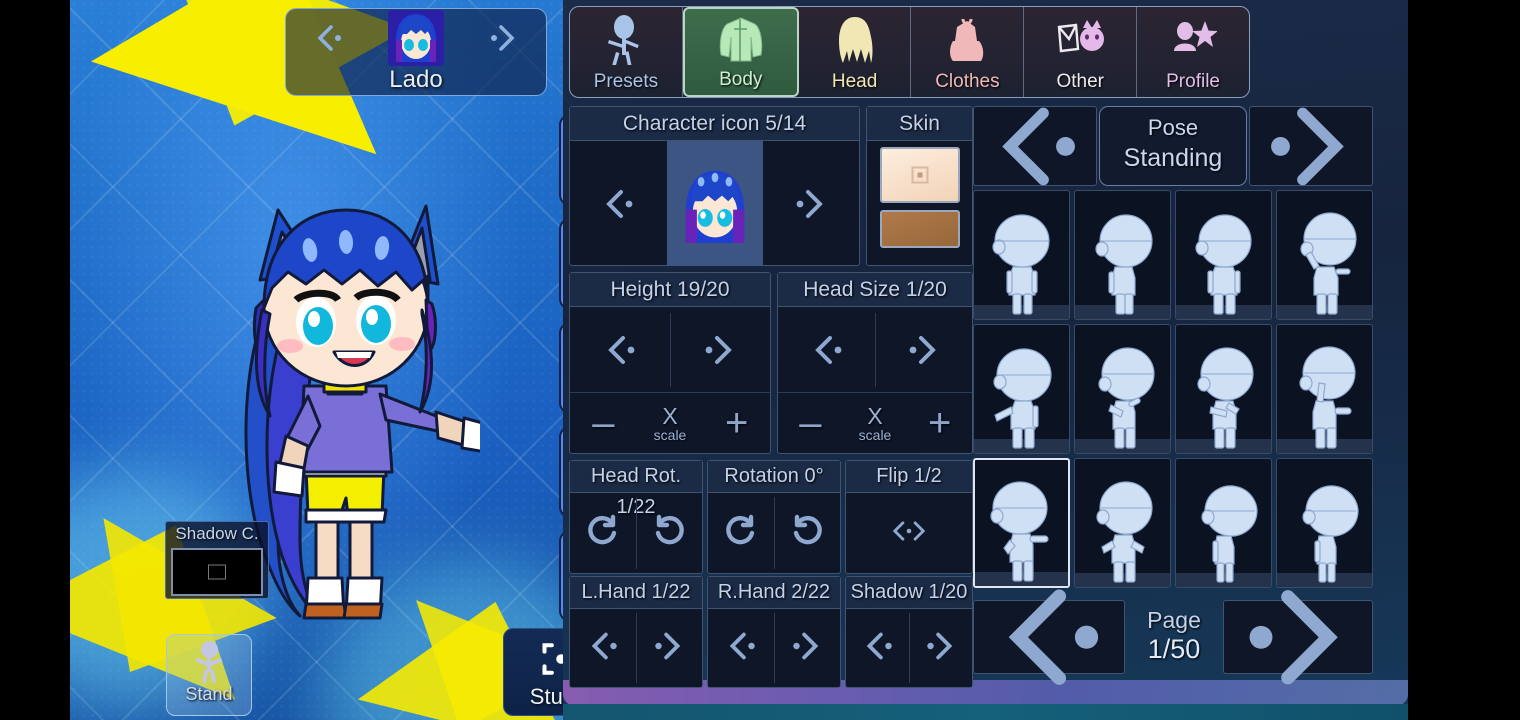 This screenshot has width=1520, height=720. What do you see at coordinates (618, 203) in the screenshot?
I see `character-icon-prev-button` at bounding box center [618, 203].